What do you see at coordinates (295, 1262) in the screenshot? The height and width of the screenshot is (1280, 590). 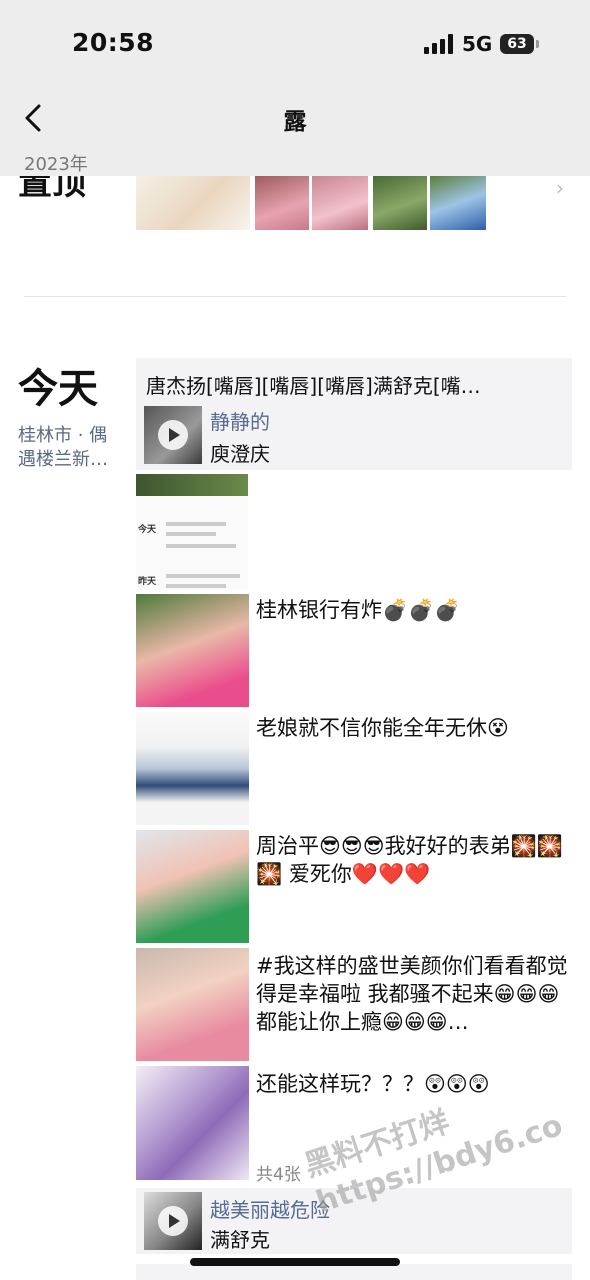 I see `home-indicator` at bounding box center [295, 1262].